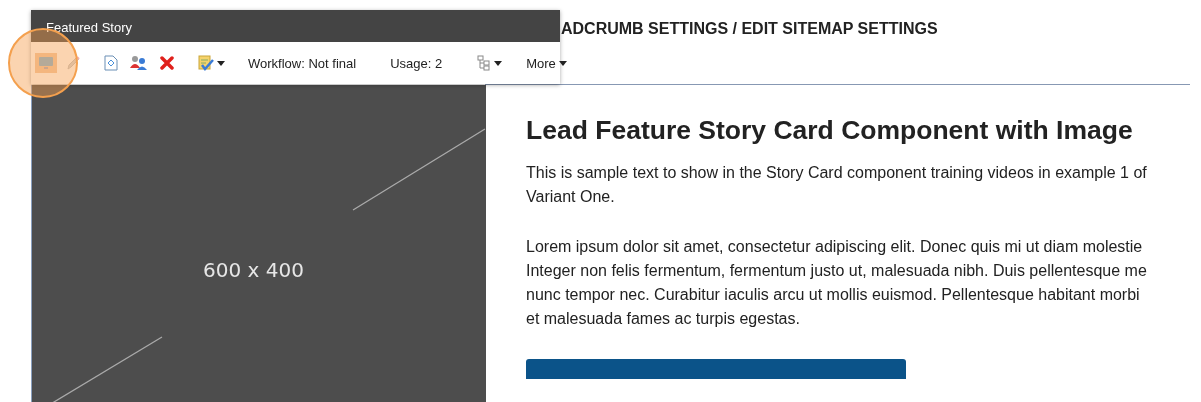 The image size is (1201, 402). What do you see at coordinates (484, 63) in the screenshot?
I see `sitemap-icon` at bounding box center [484, 63].